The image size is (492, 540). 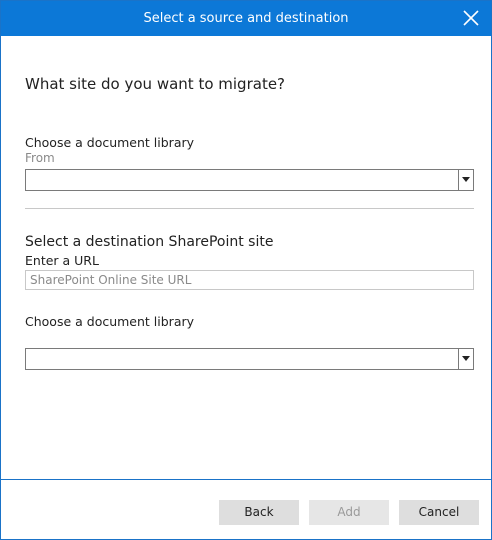 I want to click on close-button, so click(x=471, y=18).